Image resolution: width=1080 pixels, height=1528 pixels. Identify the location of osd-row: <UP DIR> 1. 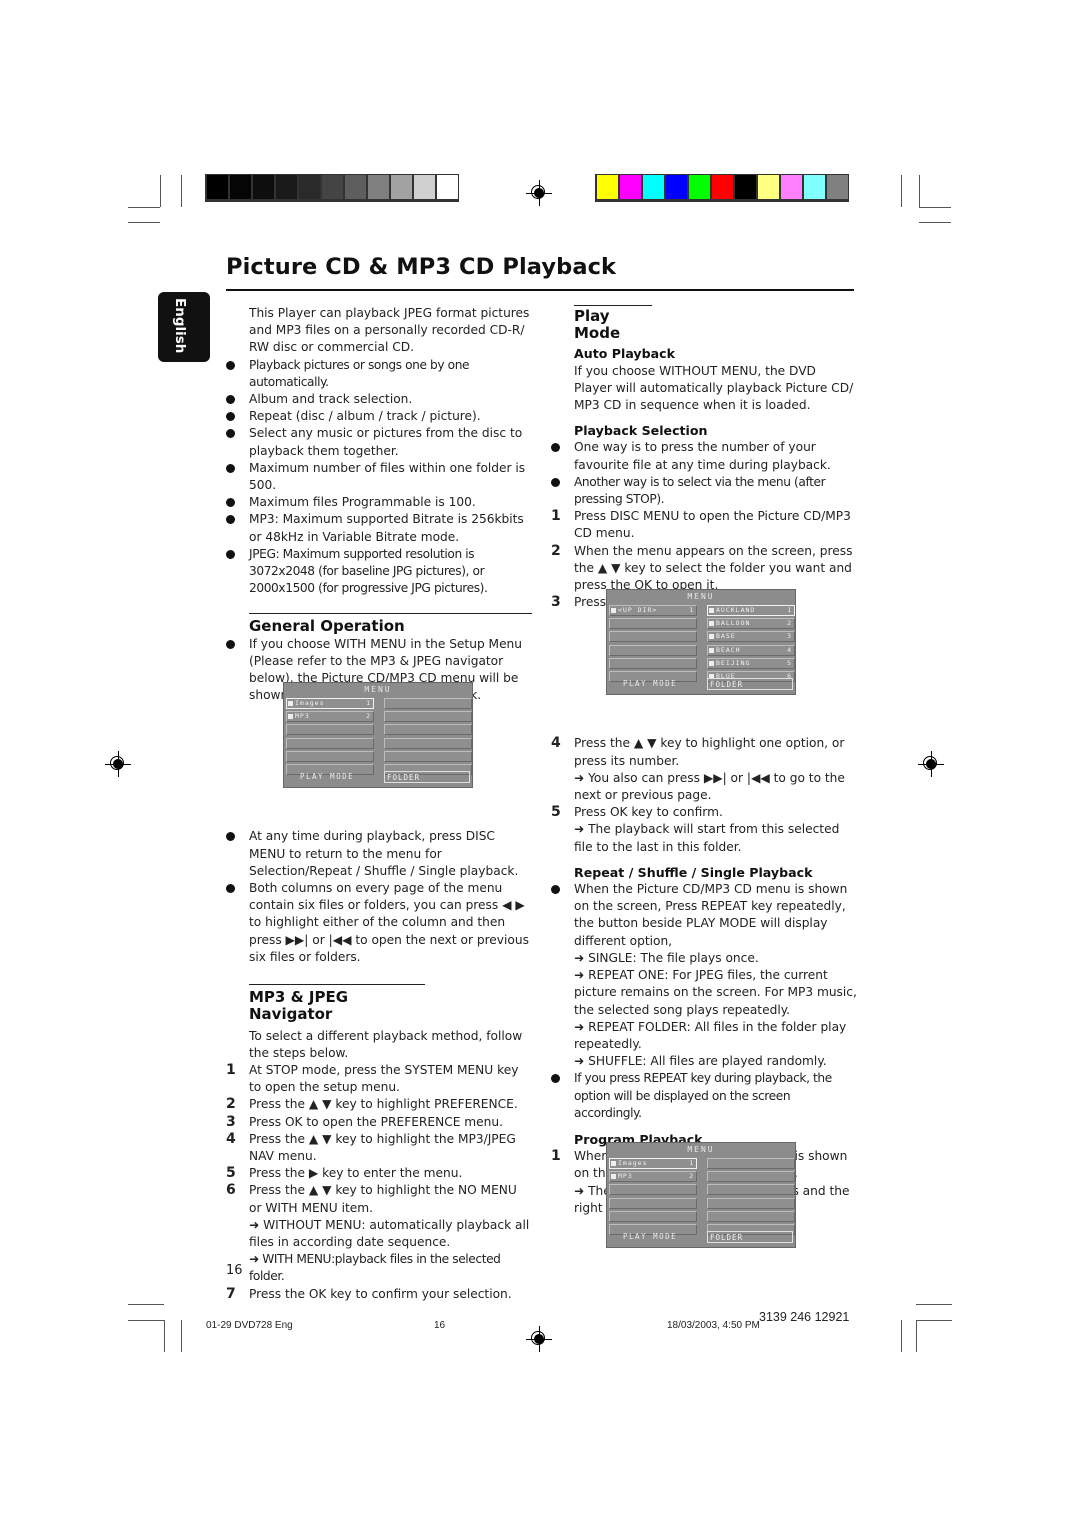
(653, 610).